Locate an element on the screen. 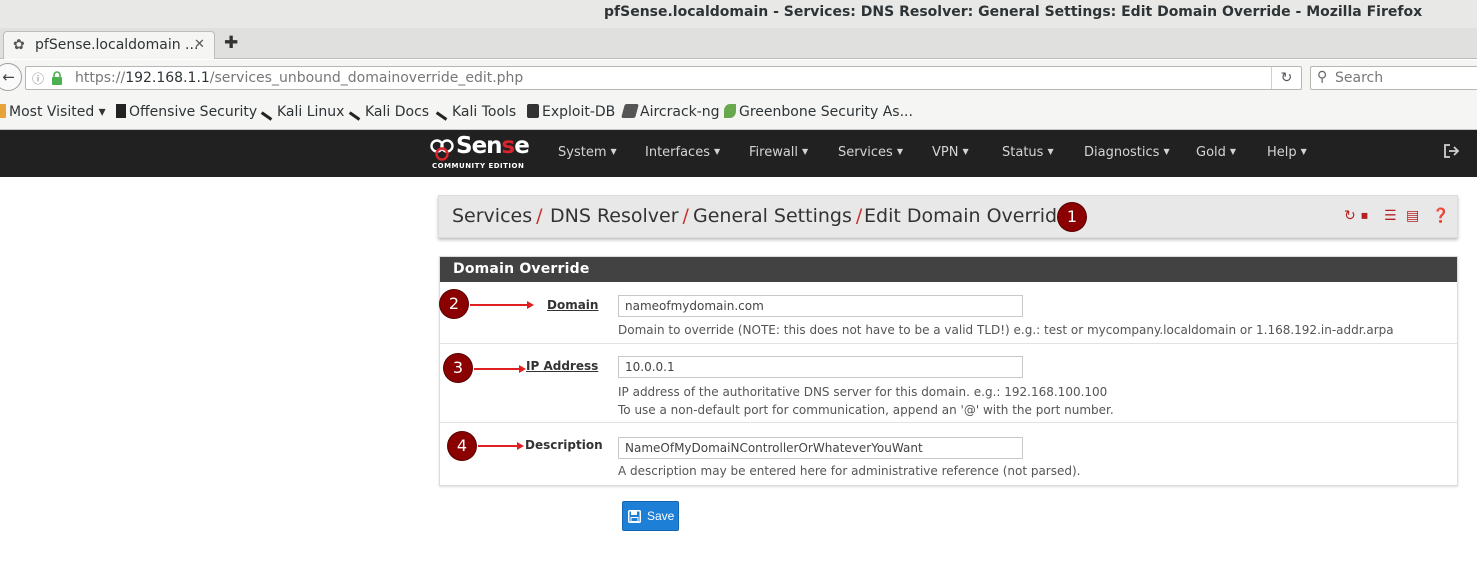 Image resolution: width=1477 pixels, height=565 pixels. logo-wordmark: Sense is located at coordinates (493, 146).